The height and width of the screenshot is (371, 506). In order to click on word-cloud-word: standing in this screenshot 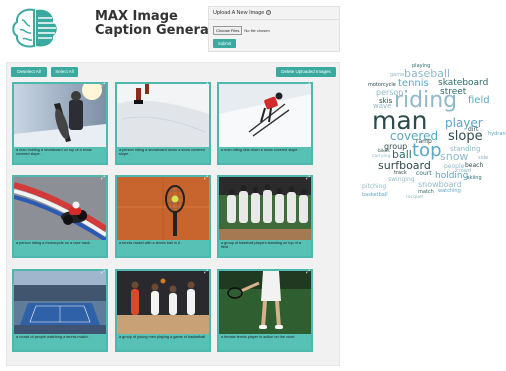, I will do `click(465, 149)`.